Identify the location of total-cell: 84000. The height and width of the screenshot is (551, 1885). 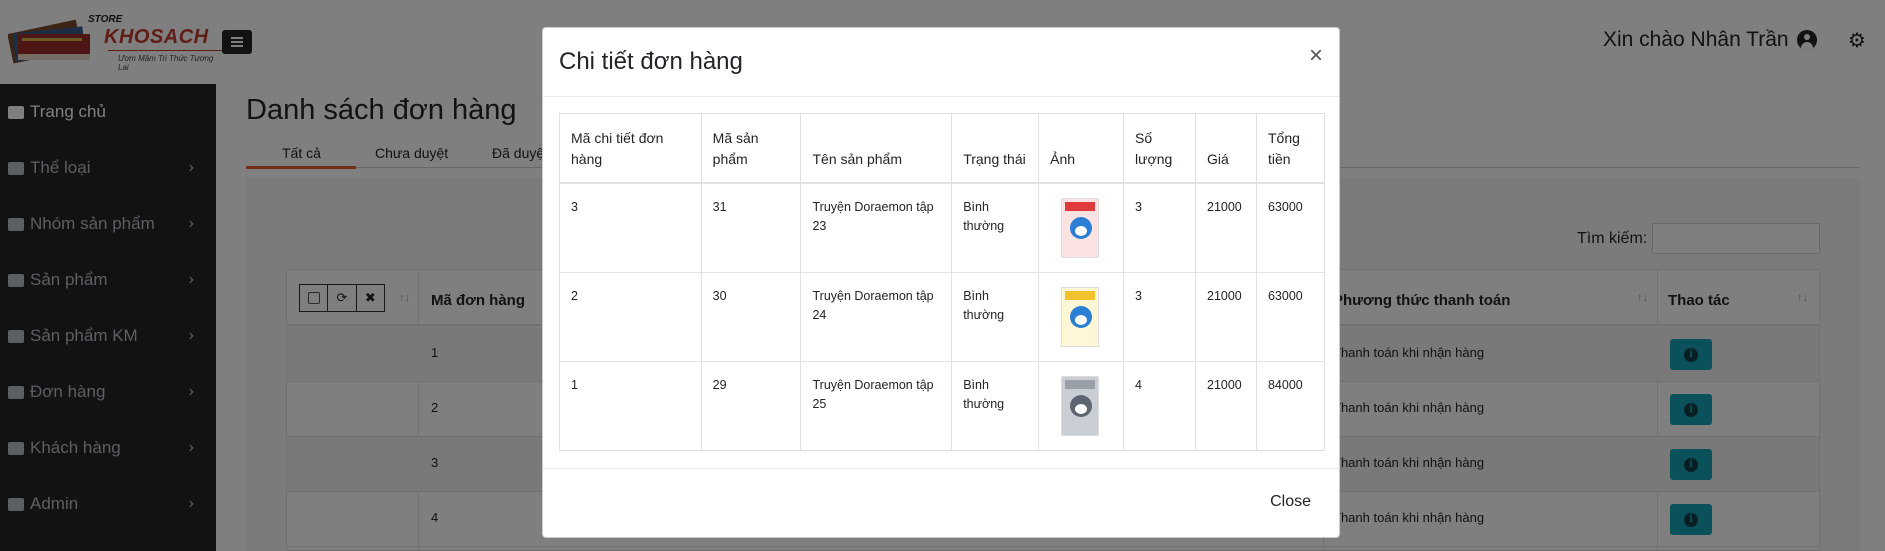
(1290, 406).